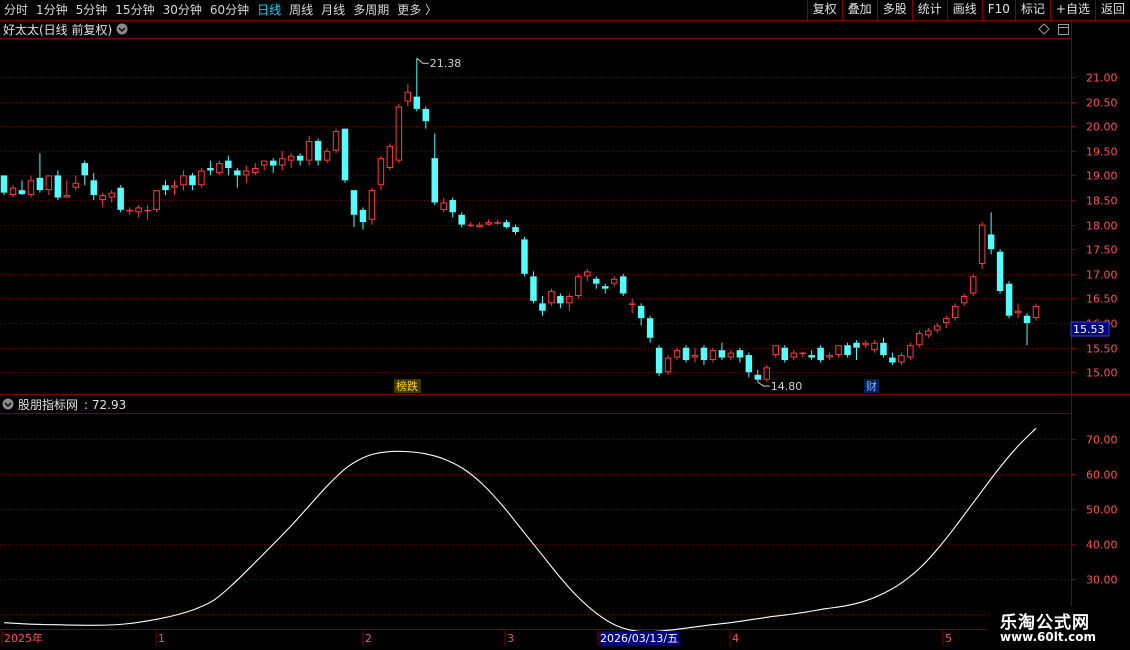 Image resolution: width=1130 pixels, height=650 pixels. Describe the element at coordinates (1102, 250) in the screenshot. I see `price-tick-label: 17.50` at that location.